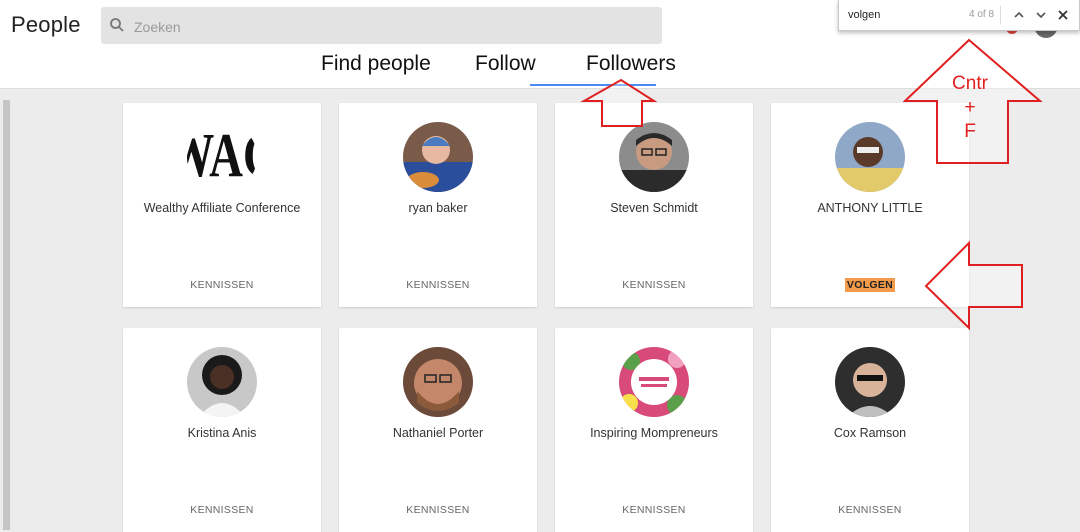 This screenshot has height=532, width=1080. What do you see at coordinates (973, 285) in the screenshot?
I see `left-arrow-annotation` at bounding box center [973, 285].